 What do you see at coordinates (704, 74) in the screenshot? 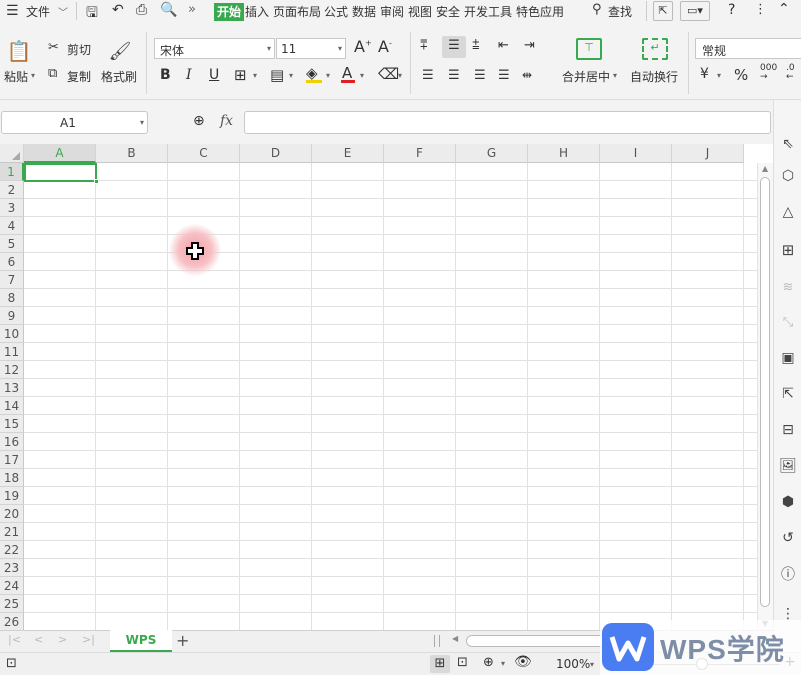
I see `currency-icon: ¥` at bounding box center [704, 74].